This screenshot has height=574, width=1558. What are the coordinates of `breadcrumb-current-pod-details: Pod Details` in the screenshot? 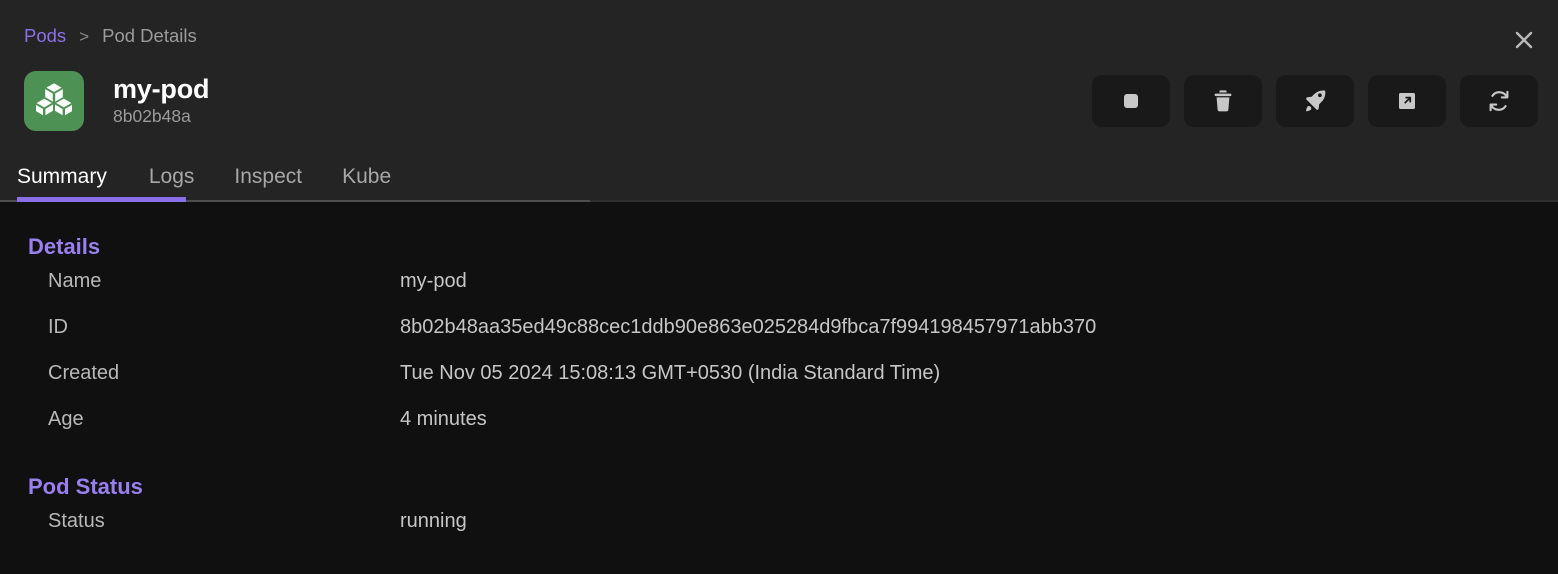 It's located at (149, 35).